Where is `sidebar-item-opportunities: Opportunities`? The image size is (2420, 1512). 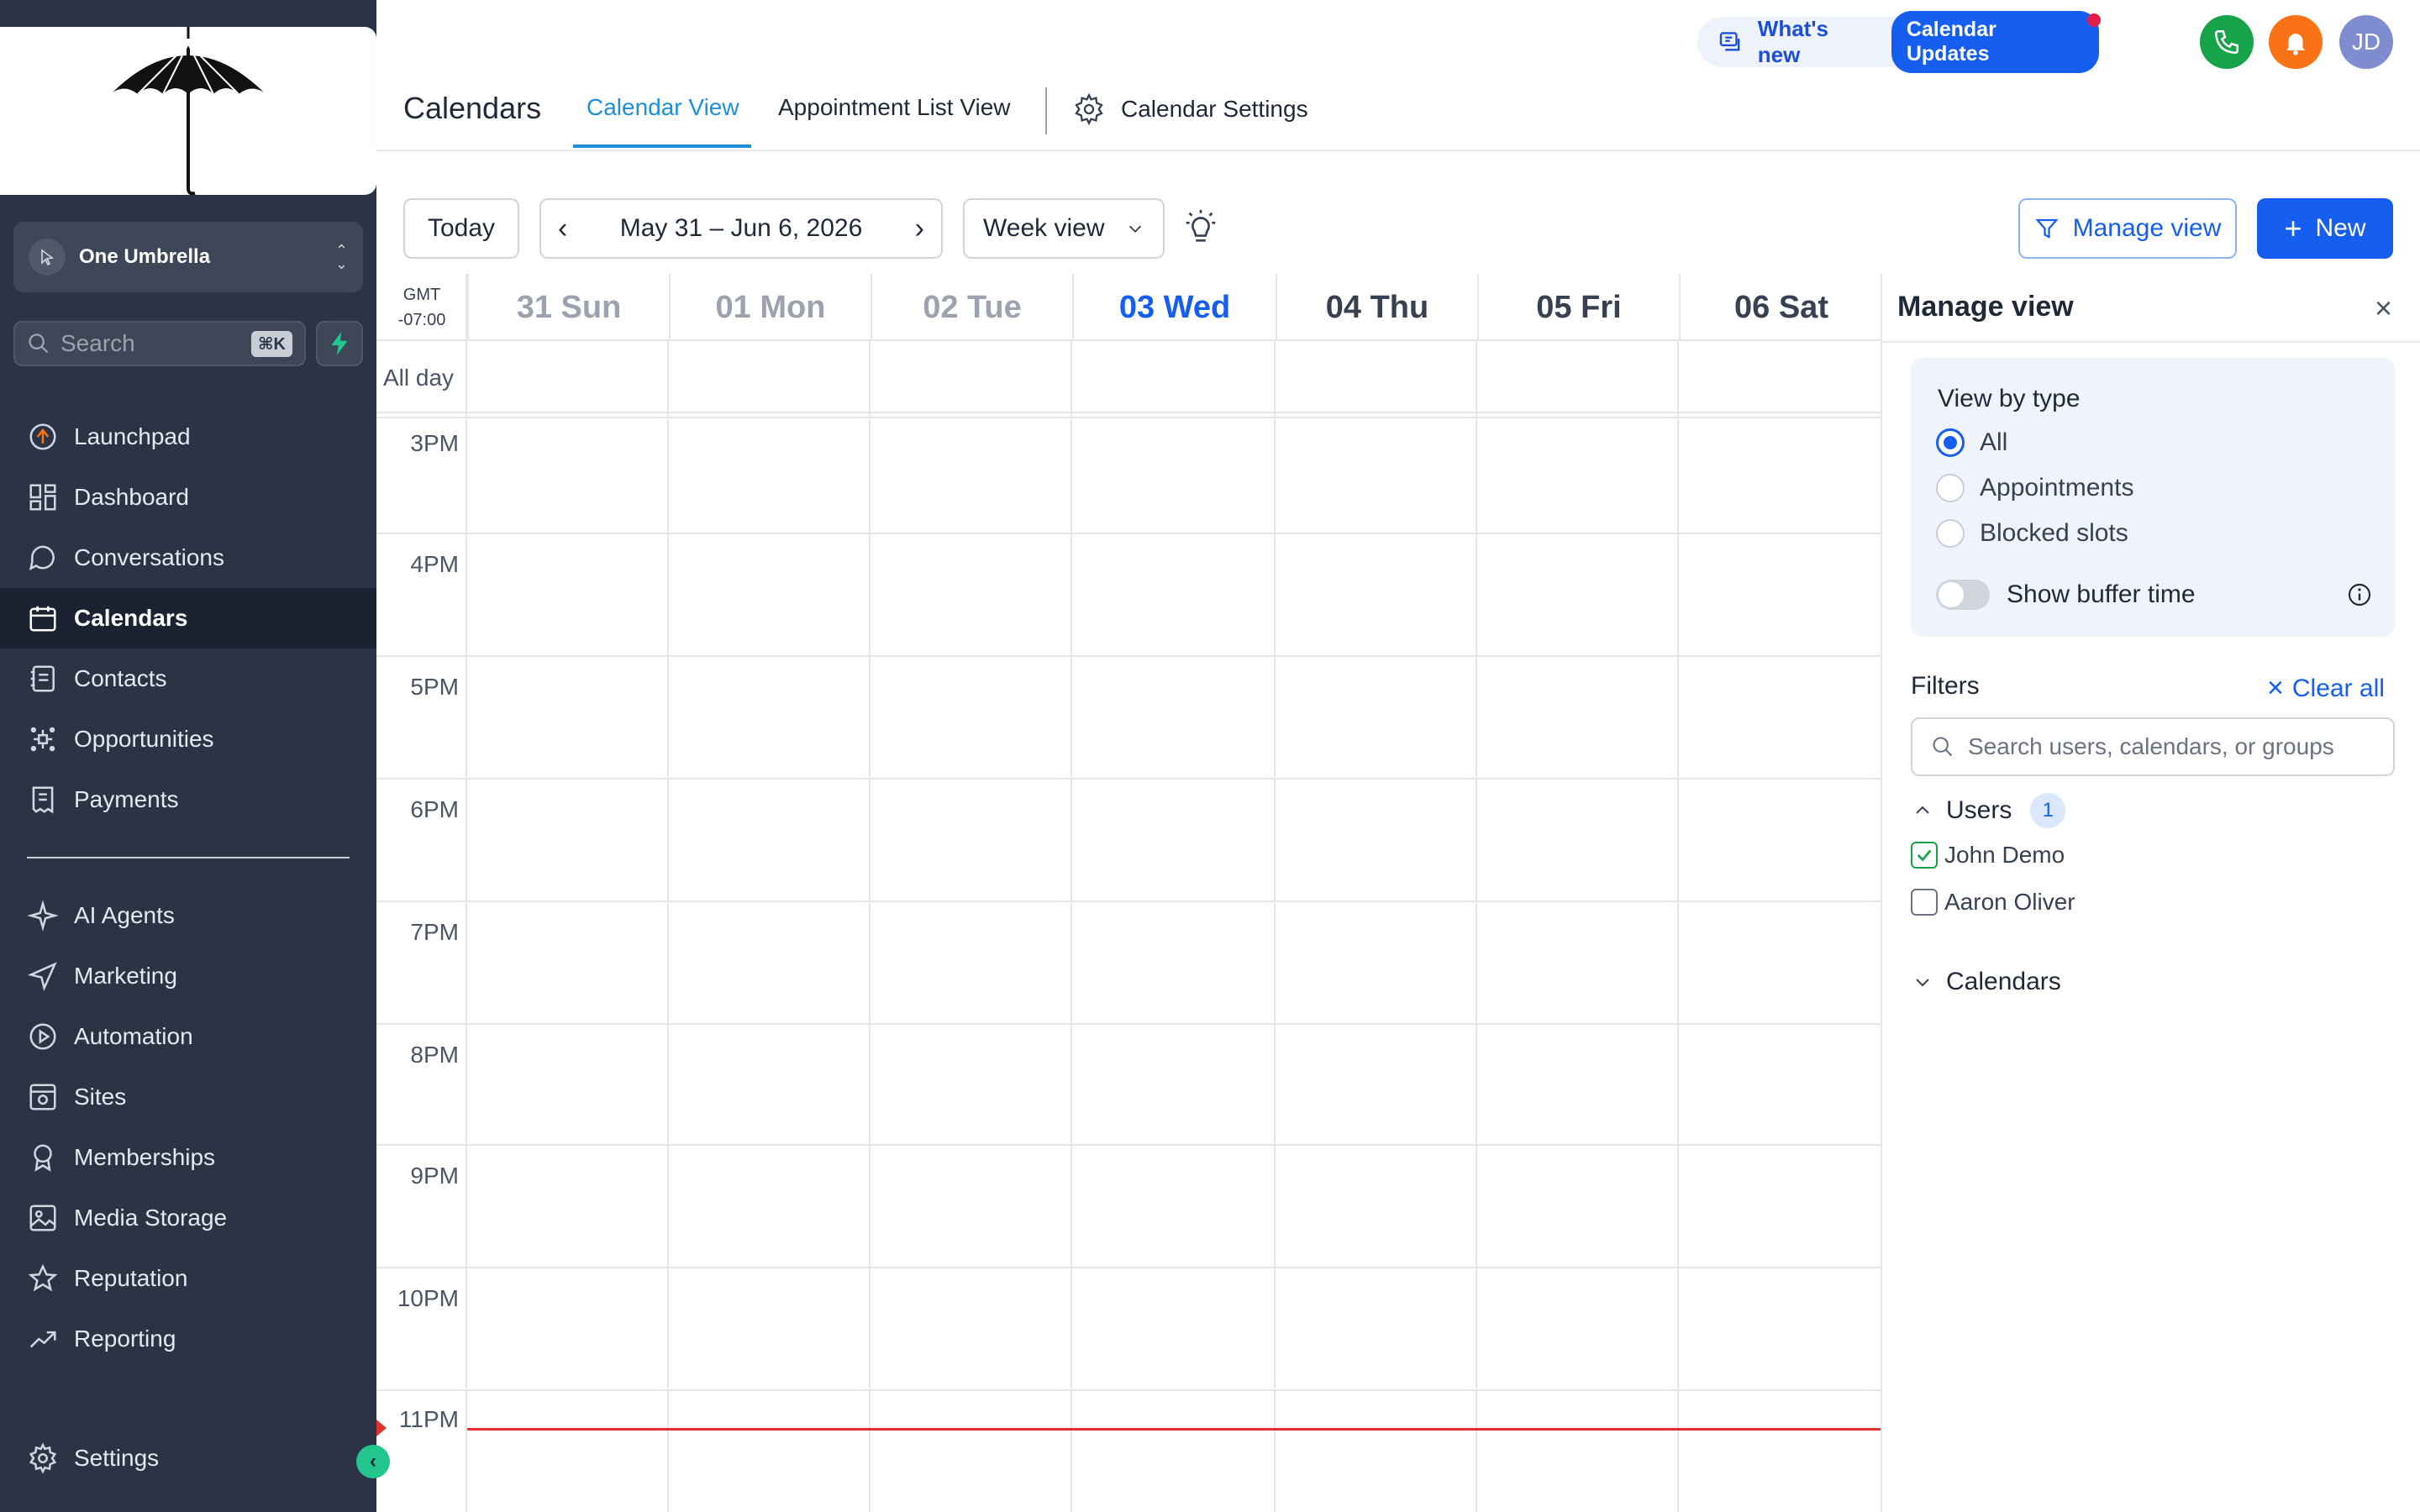
sidebar-item-opportunities: Opportunities is located at coordinates (188, 739).